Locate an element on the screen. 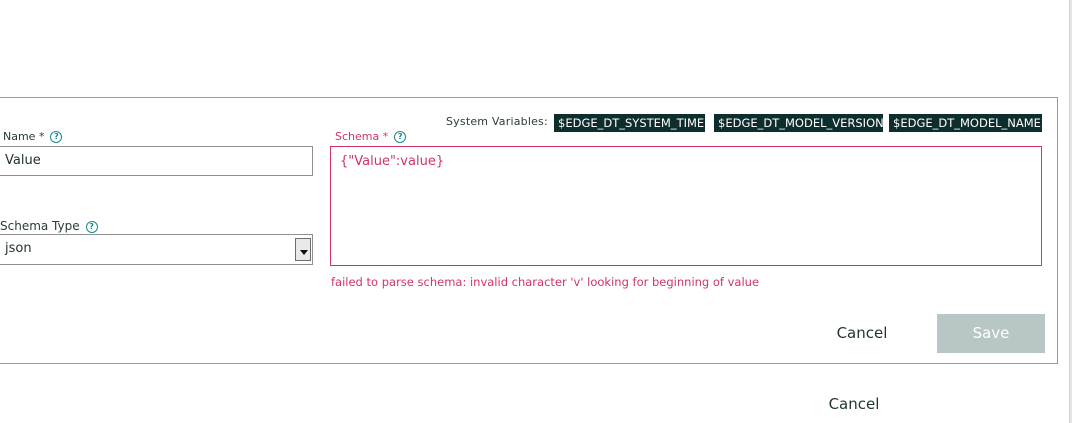  schema-type-field-label: Schema Type? is located at coordinates (49, 226).